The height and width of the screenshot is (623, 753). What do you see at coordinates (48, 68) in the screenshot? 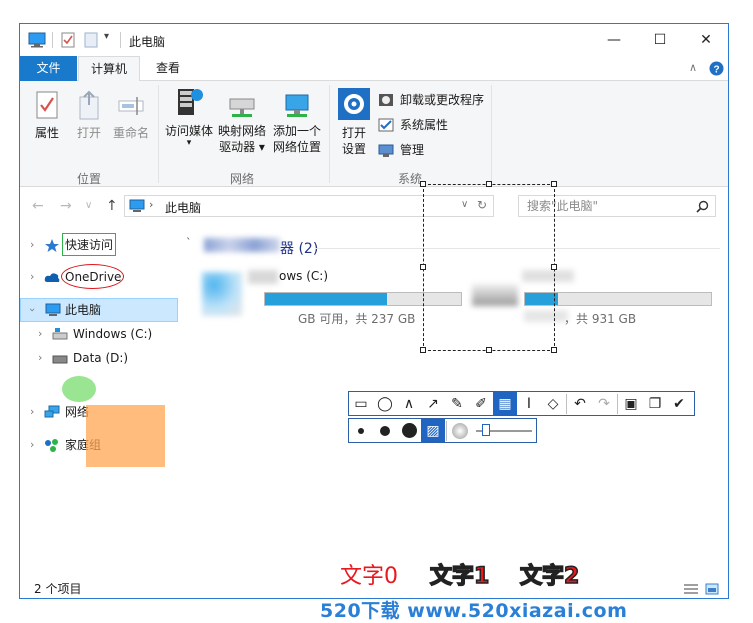
I see `tab-file: 文件` at bounding box center [48, 68].